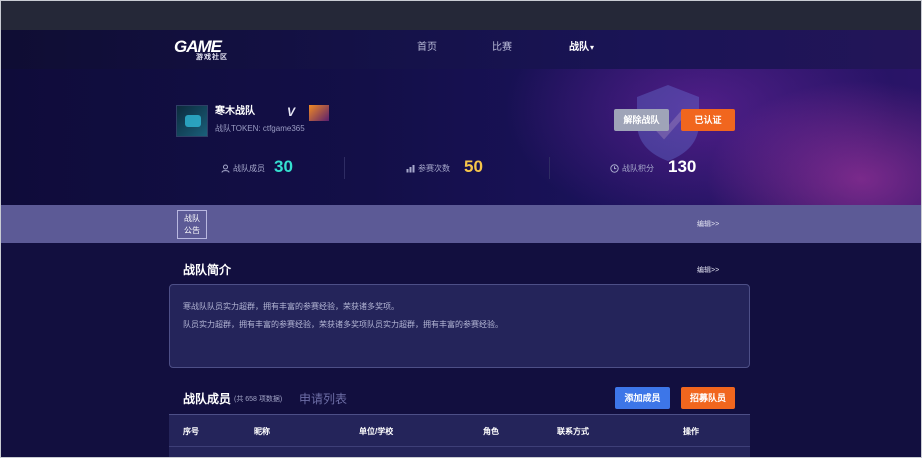 The height and width of the screenshot is (458, 922). What do you see at coordinates (249, 168) in the screenshot?
I see `stat-members-label: 战队成员` at bounding box center [249, 168].